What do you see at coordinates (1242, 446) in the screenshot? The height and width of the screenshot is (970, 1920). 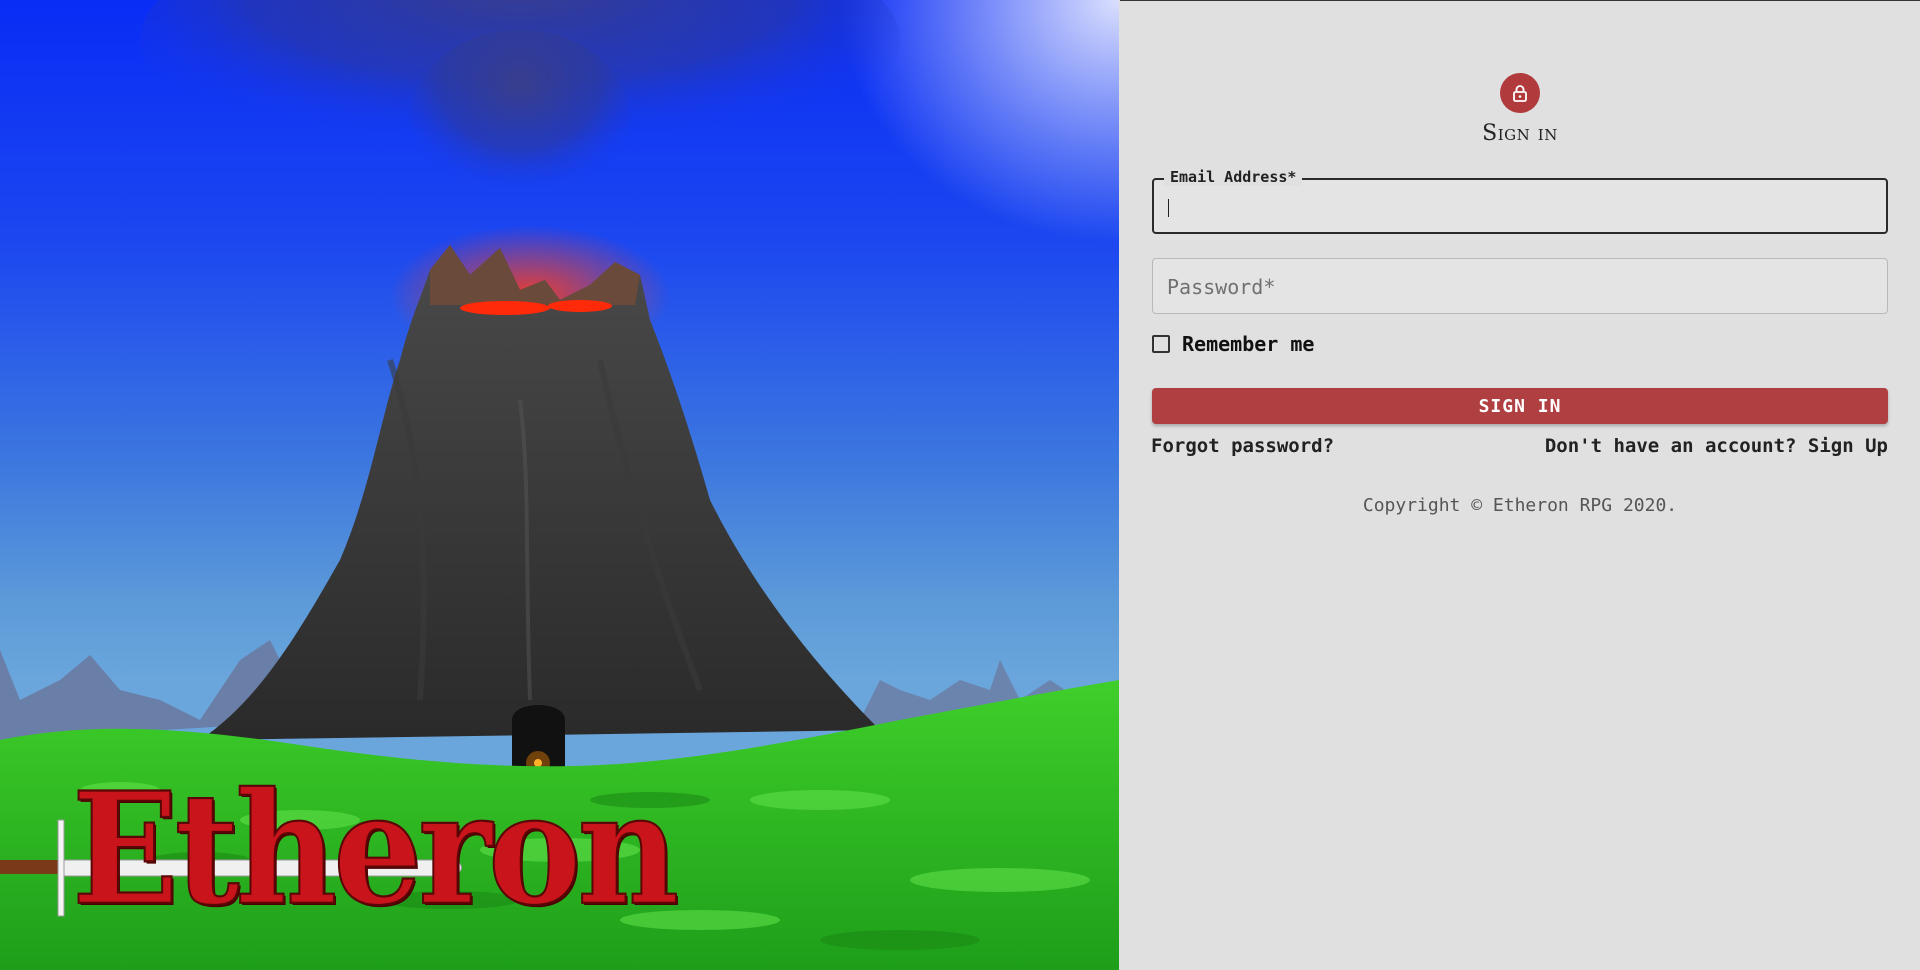 I see `forgot-password-link: Forgot password?` at bounding box center [1242, 446].